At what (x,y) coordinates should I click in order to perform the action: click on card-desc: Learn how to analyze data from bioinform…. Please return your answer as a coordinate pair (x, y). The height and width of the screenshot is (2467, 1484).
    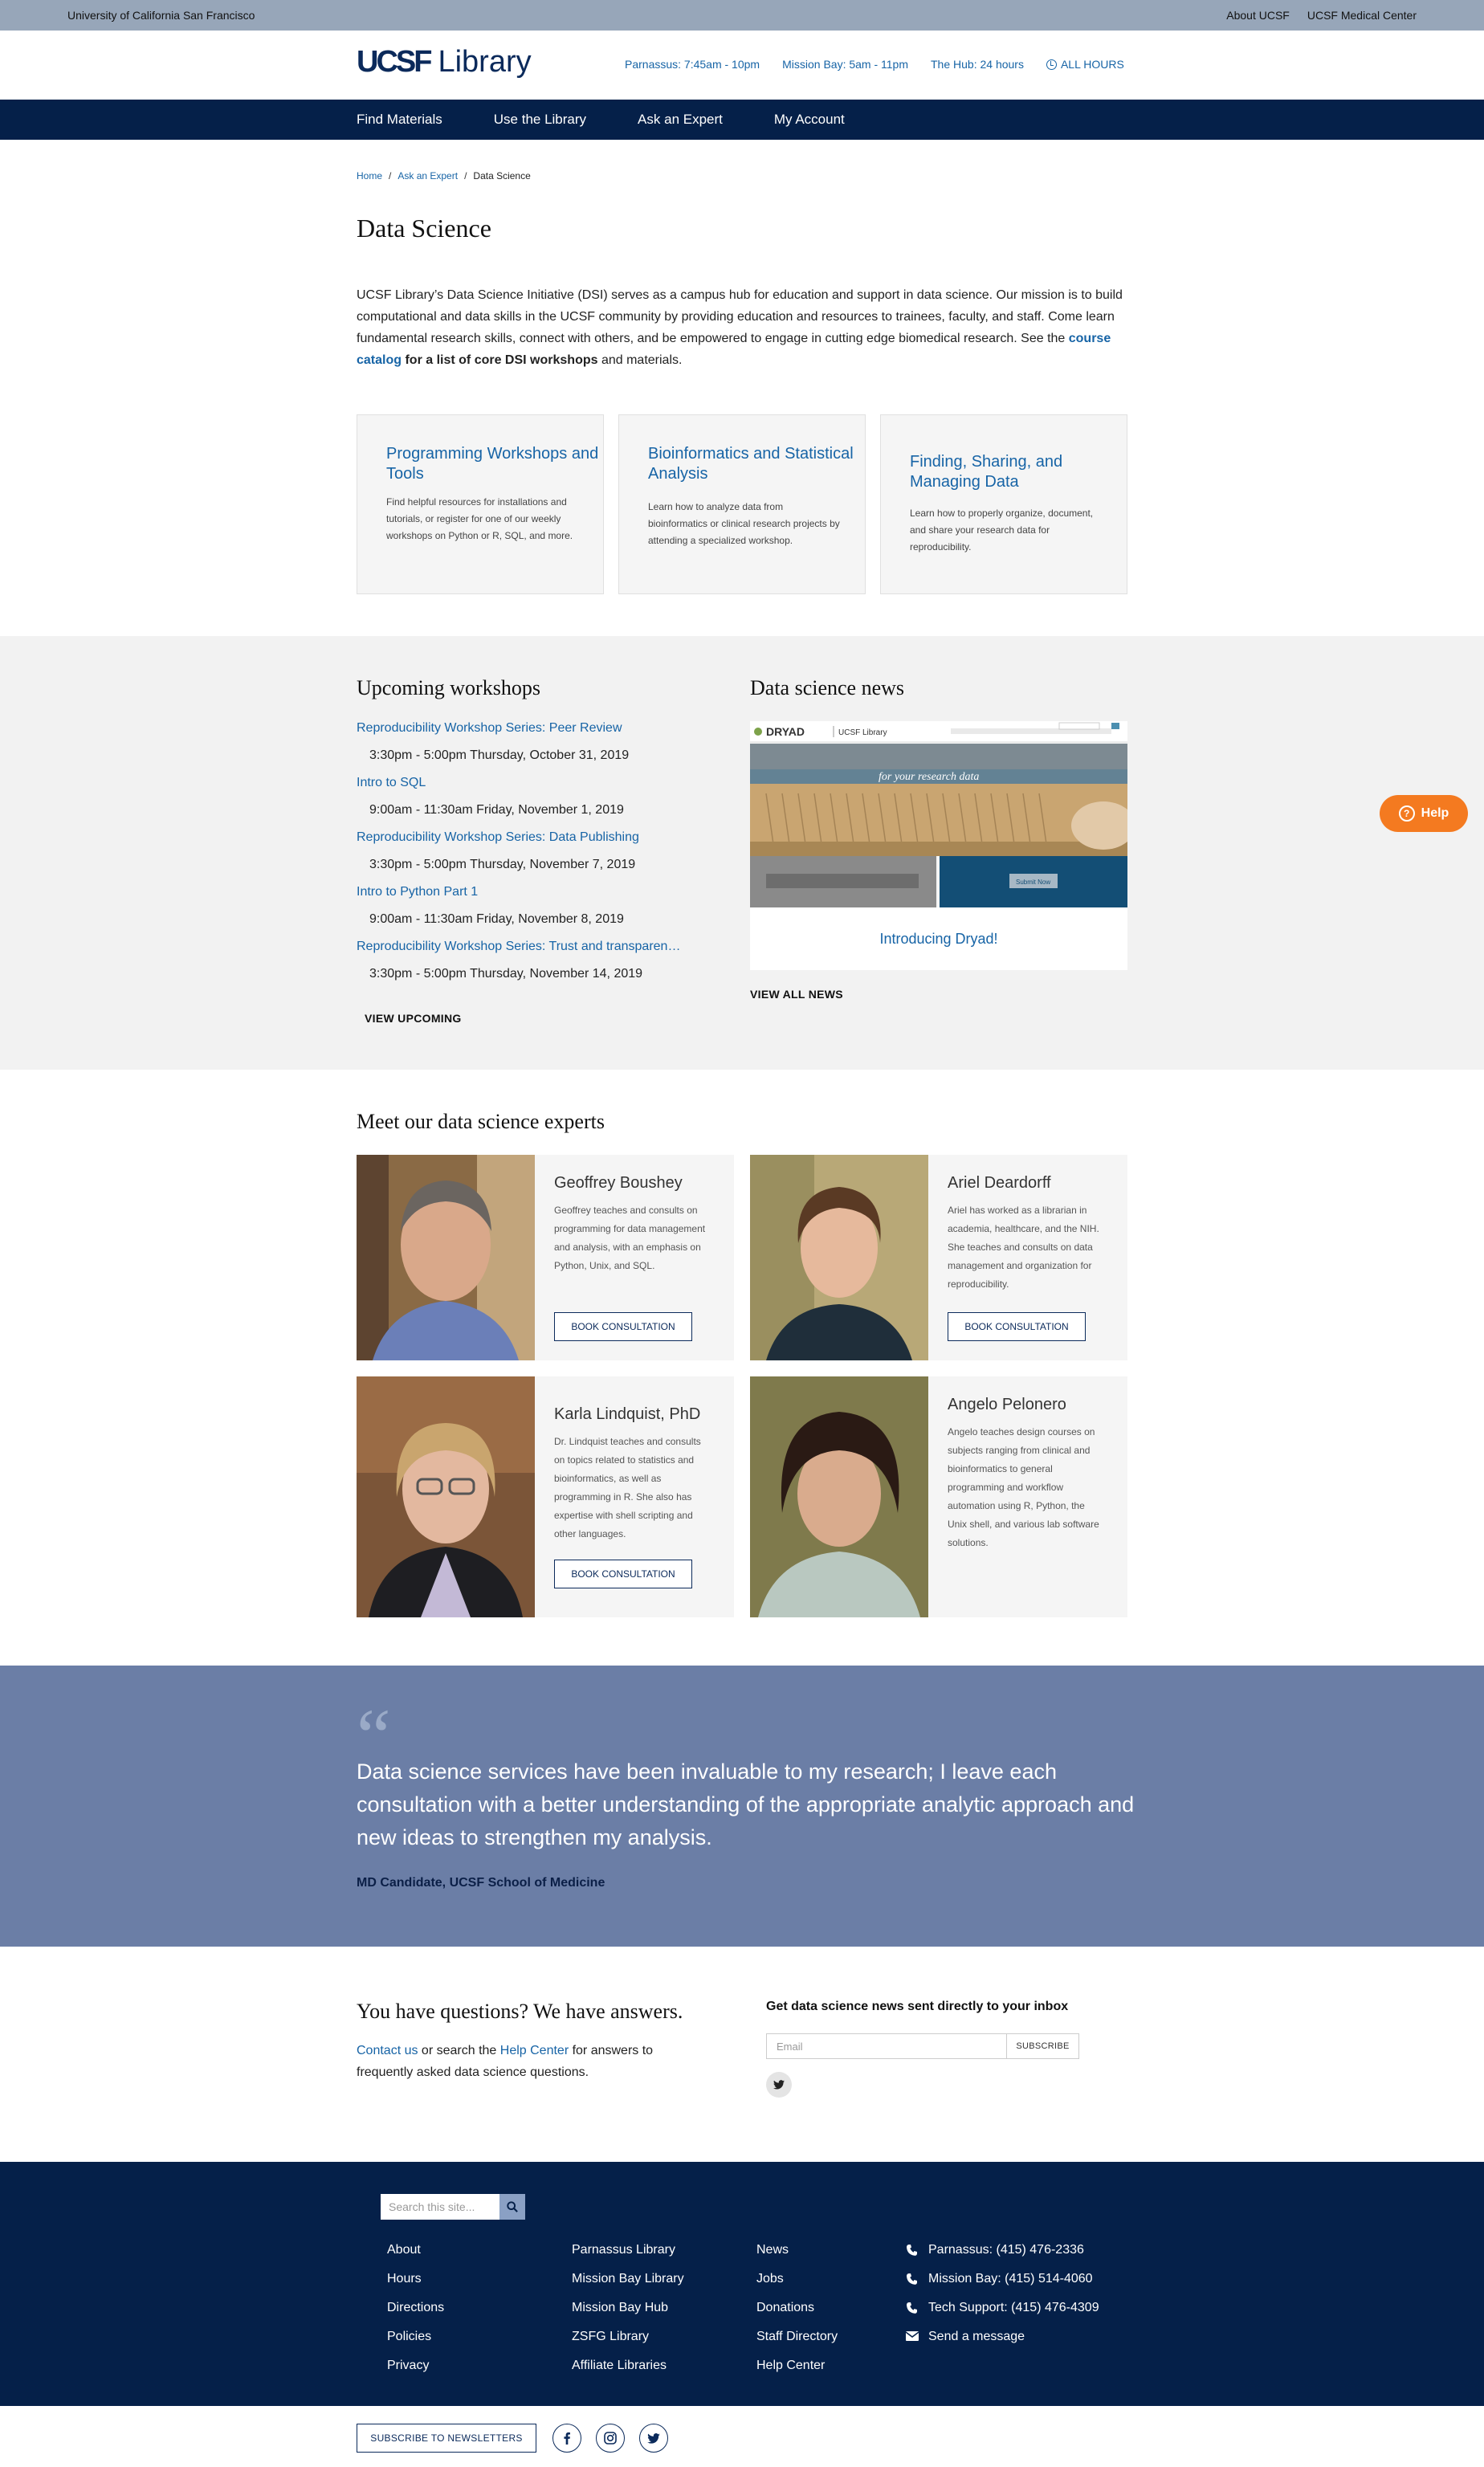
    Looking at the image, I should click on (744, 523).